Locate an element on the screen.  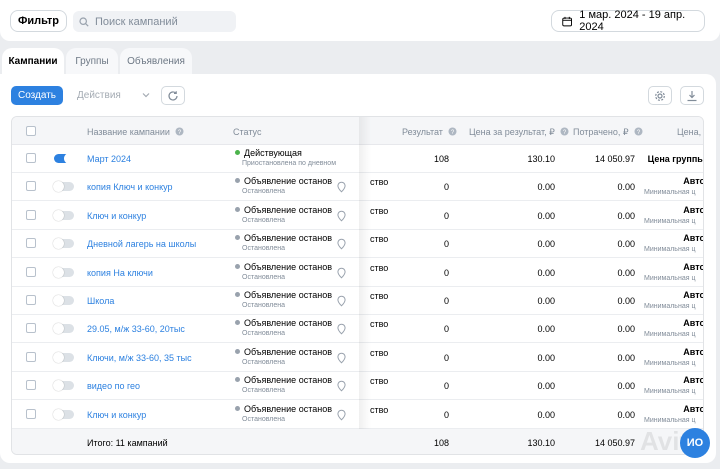
refresh-button is located at coordinates (173, 95).